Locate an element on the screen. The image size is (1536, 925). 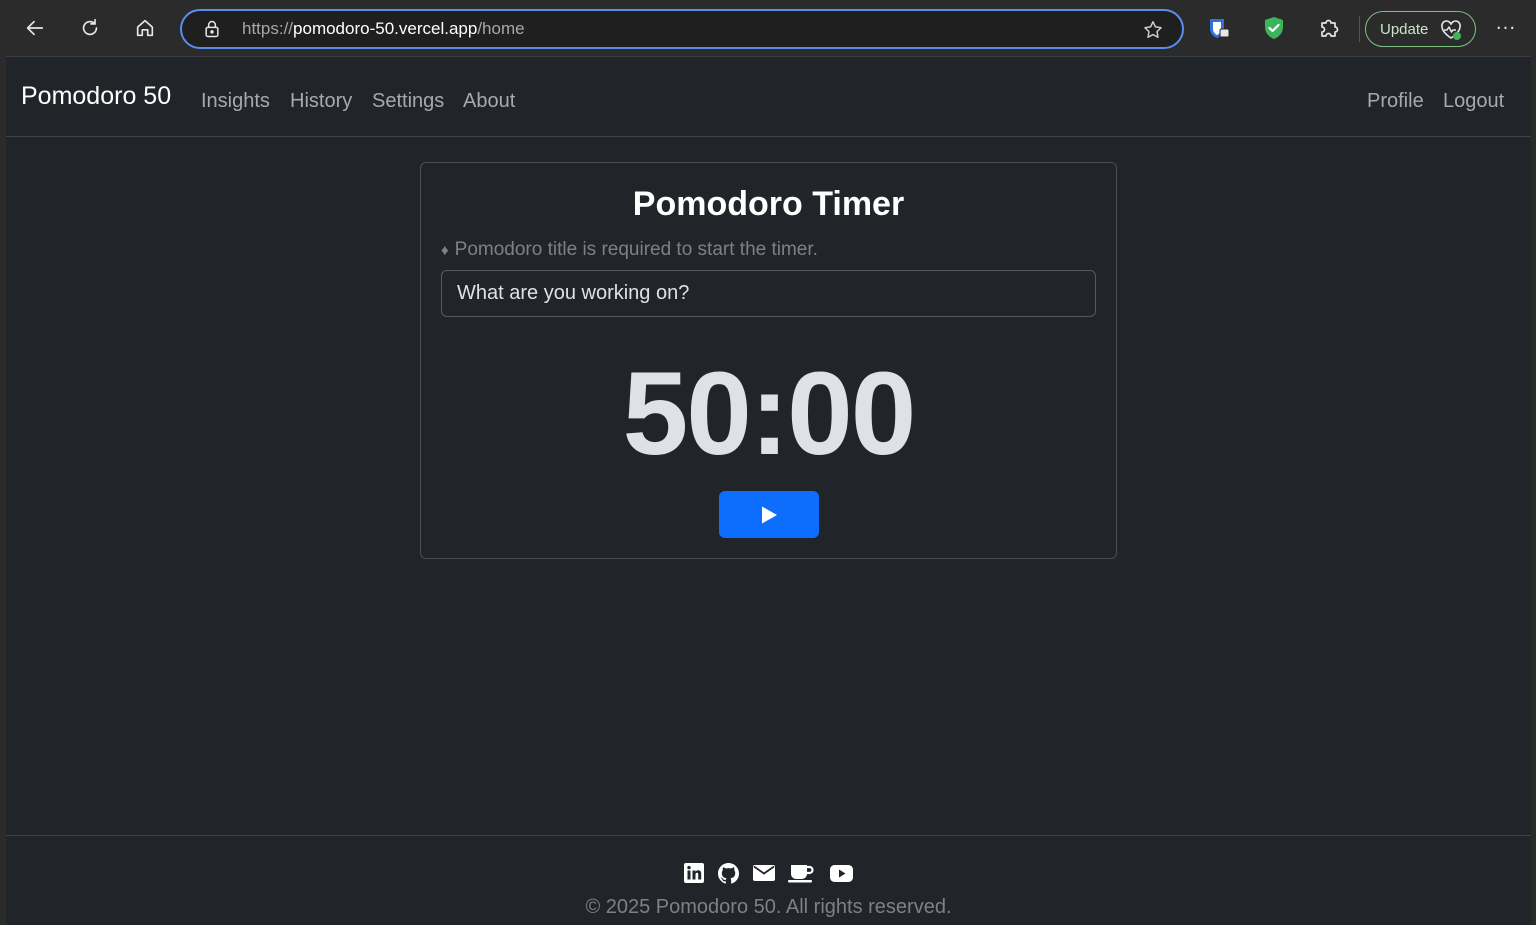
update-button: Update is located at coordinates (1420, 29).